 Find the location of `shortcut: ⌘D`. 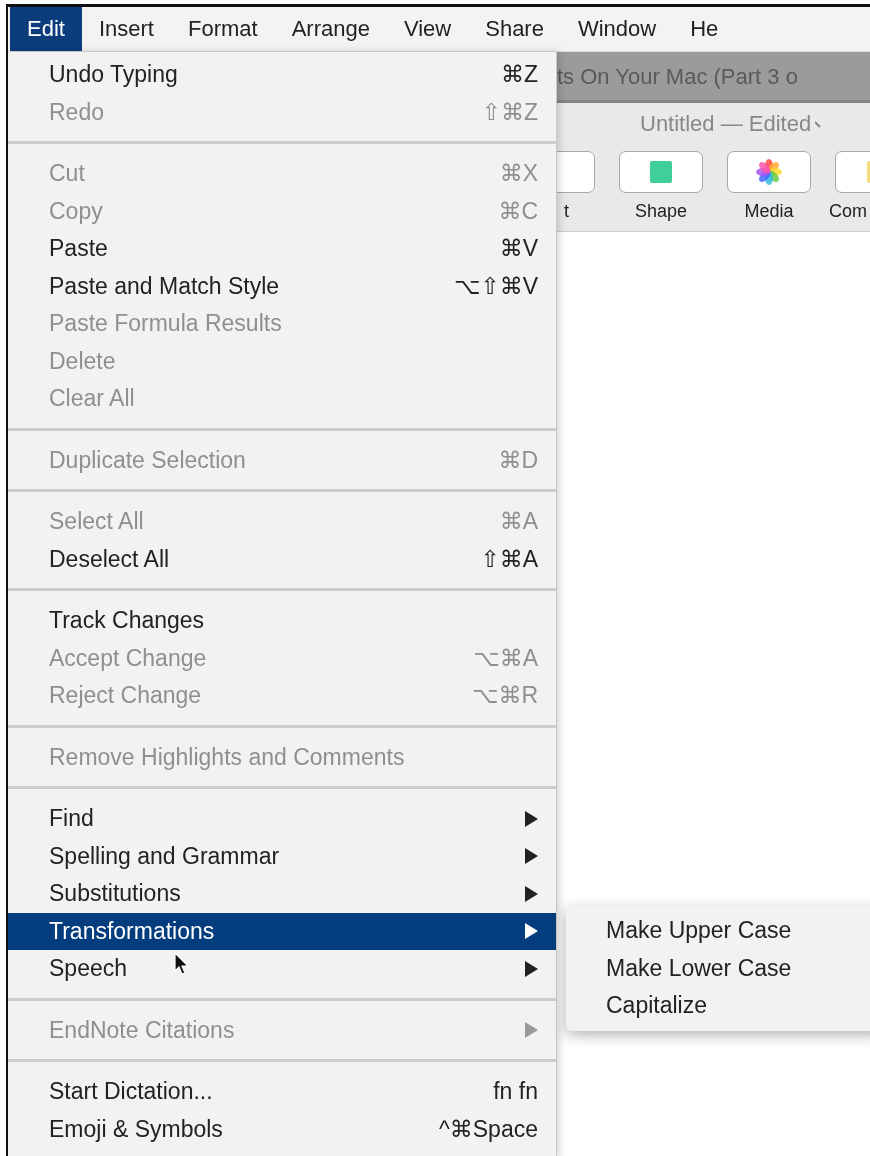

shortcut: ⌘D is located at coordinates (518, 460).